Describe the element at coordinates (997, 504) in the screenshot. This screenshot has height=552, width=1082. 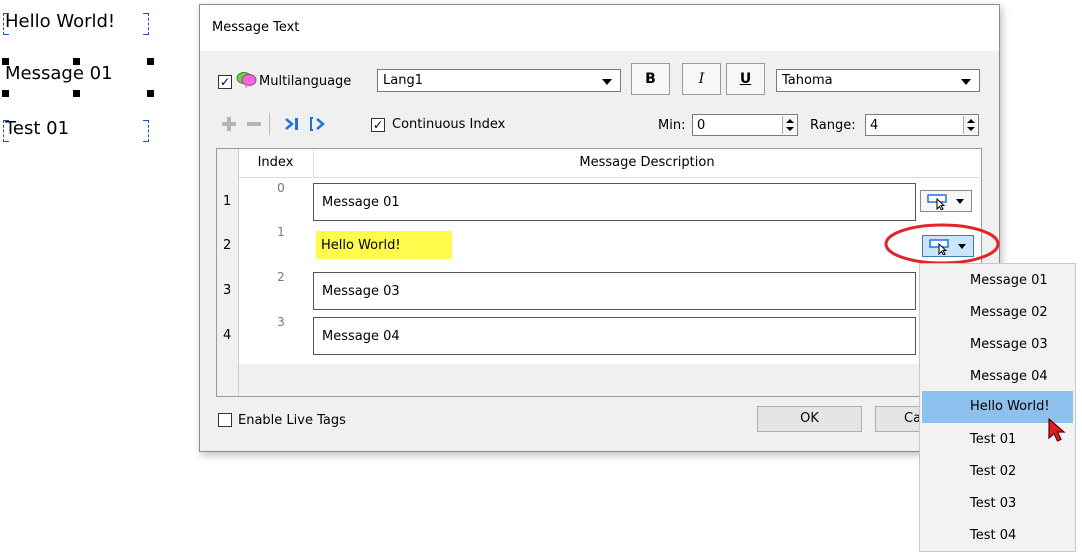
I see `menu-item: Test 03` at that location.